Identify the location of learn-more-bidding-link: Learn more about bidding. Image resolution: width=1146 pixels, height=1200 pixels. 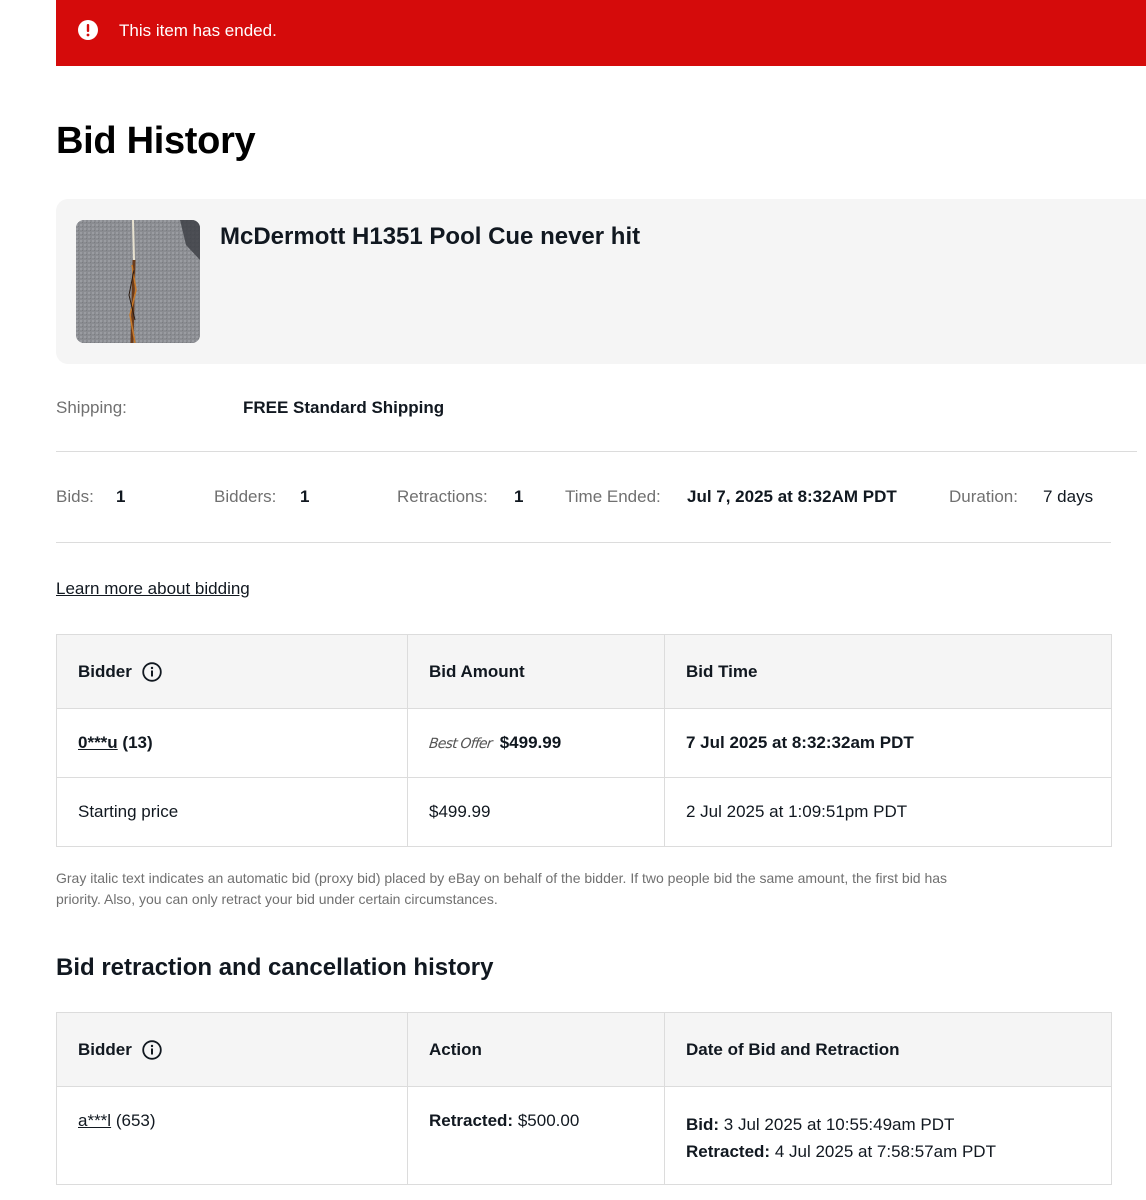
(153, 589).